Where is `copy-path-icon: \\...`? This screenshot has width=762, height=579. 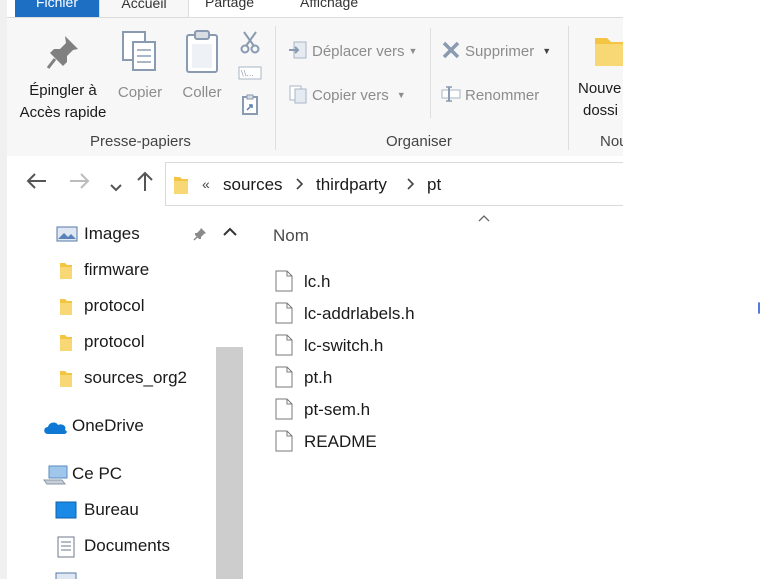
copy-path-icon: \\... is located at coordinates (250, 73).